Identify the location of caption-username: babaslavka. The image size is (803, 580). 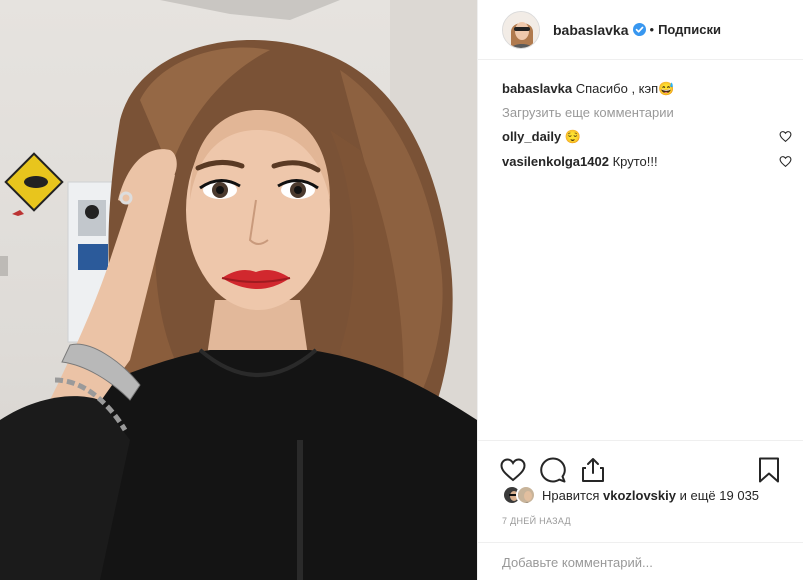
(537, 88).